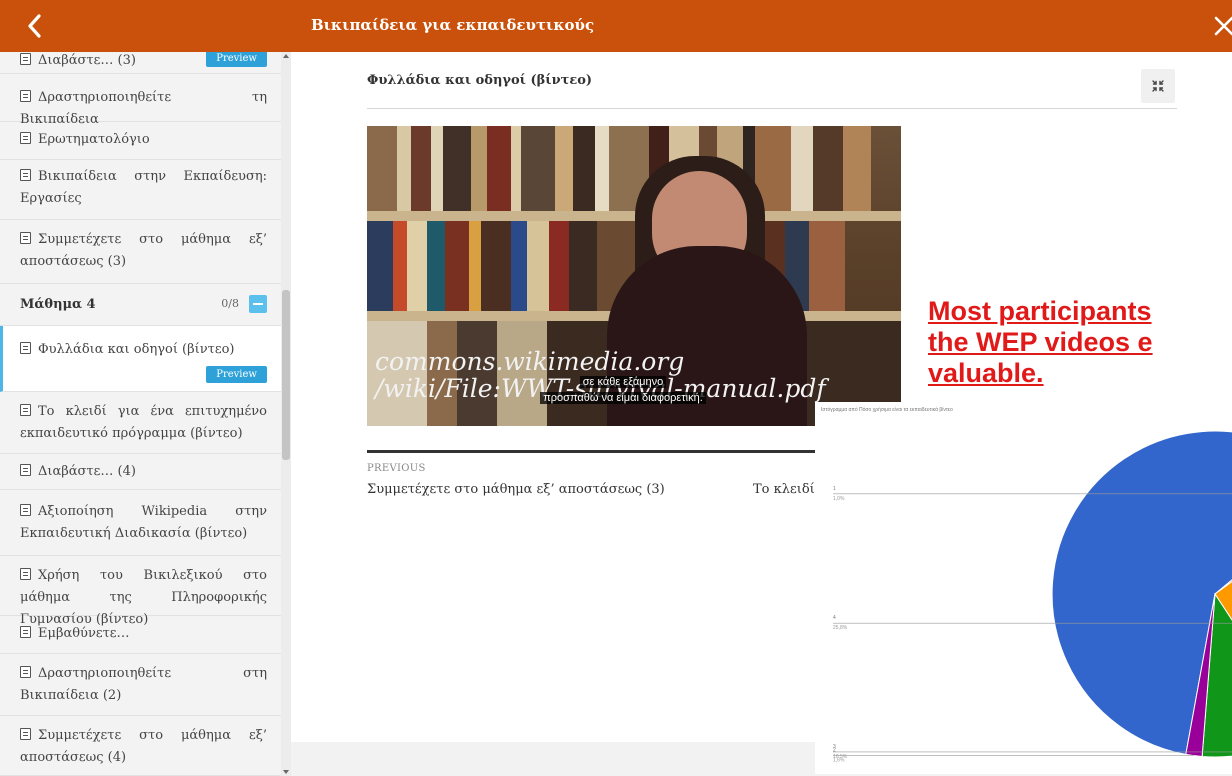 The height and width of the screenshot is (776, 1232). Describe the element at coordinates (58, 304) in the screenshot. I see `section-name: Μάθημα 4` at that location.